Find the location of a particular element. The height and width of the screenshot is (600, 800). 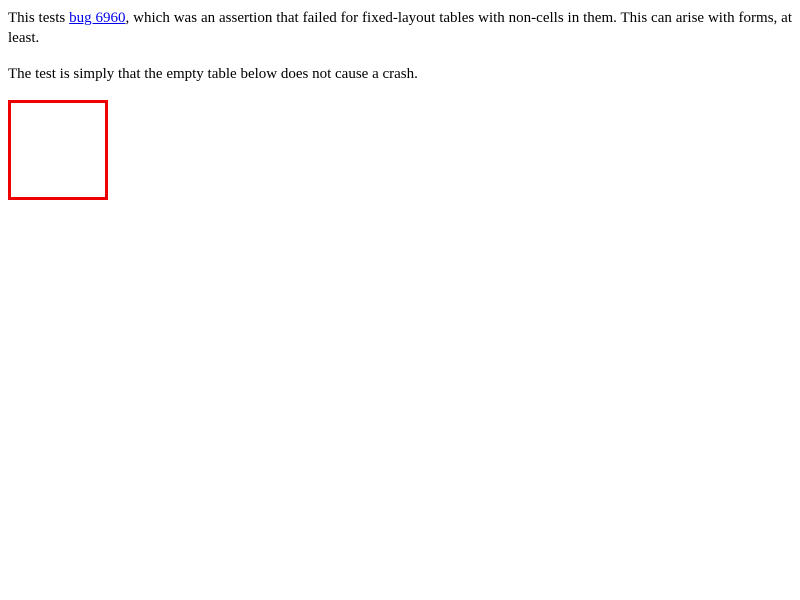

bug-link: bug 6960 is located at coordinates (97, 18).